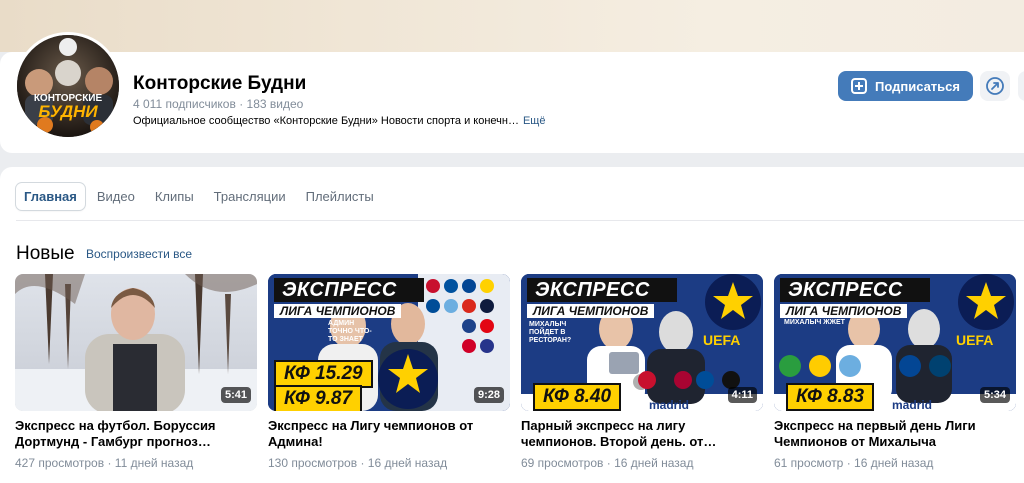 The image size is (1024, 483). Describe the element at coordinates (318, 398) in the screenshot. I see `thumb-kf-2: КФ 9.87` at that location.